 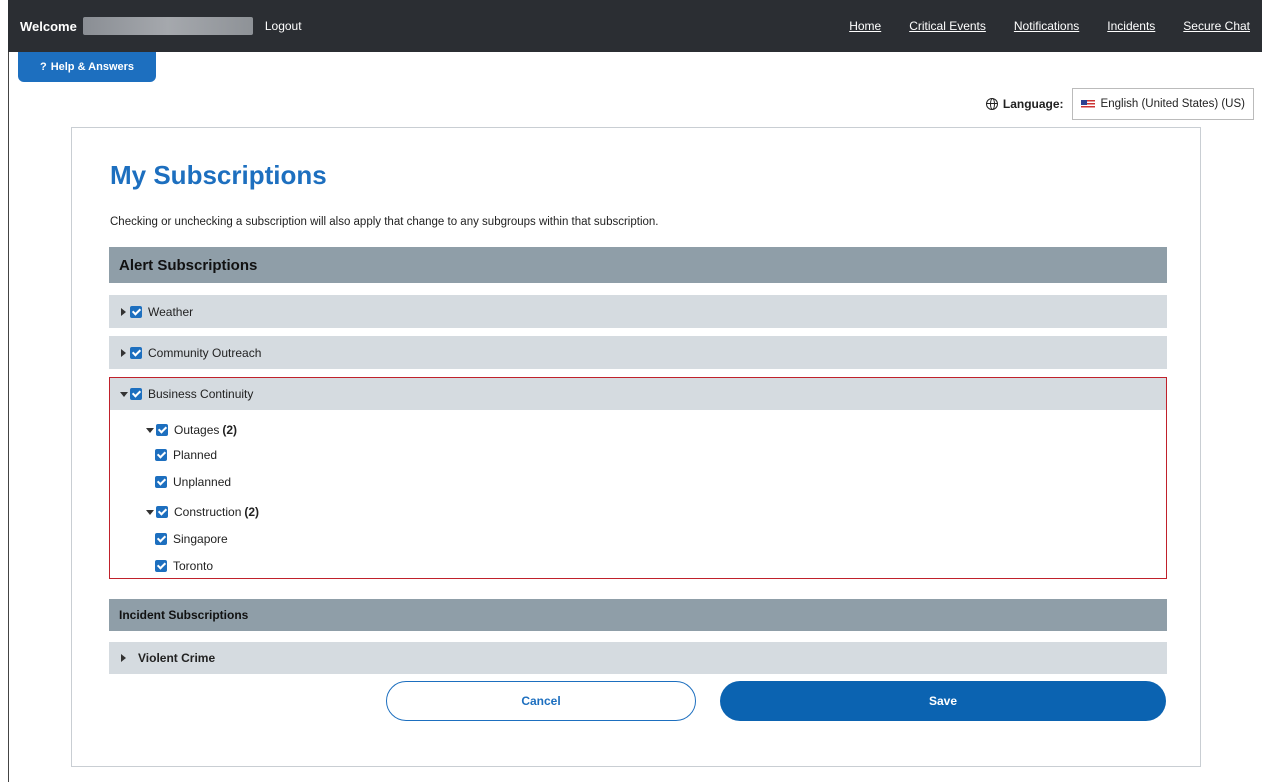 I want to click on item-singapore: Singapore, so click(x=191, y=539).